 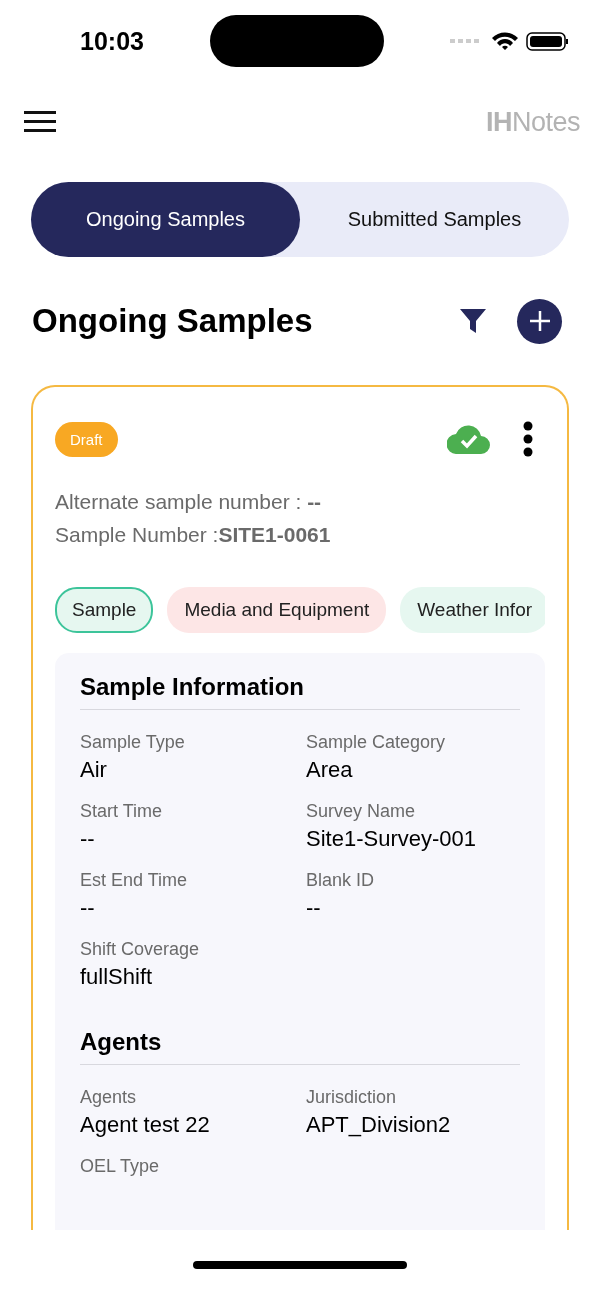 I want to click on section-chip: Media and Equipment, so click(x=277, y=610).